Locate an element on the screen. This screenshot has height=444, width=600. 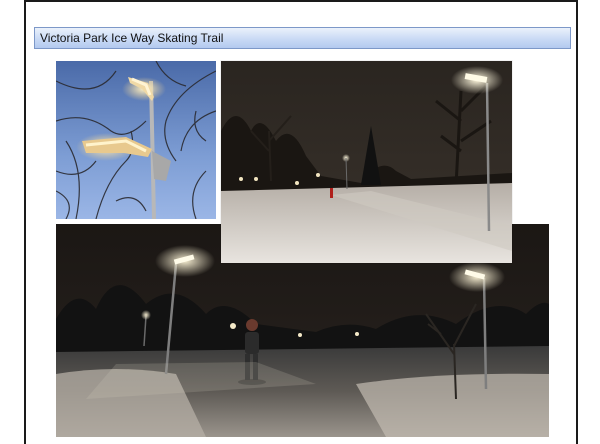
photo-lamp-heads is located at coordinates (136, 140).